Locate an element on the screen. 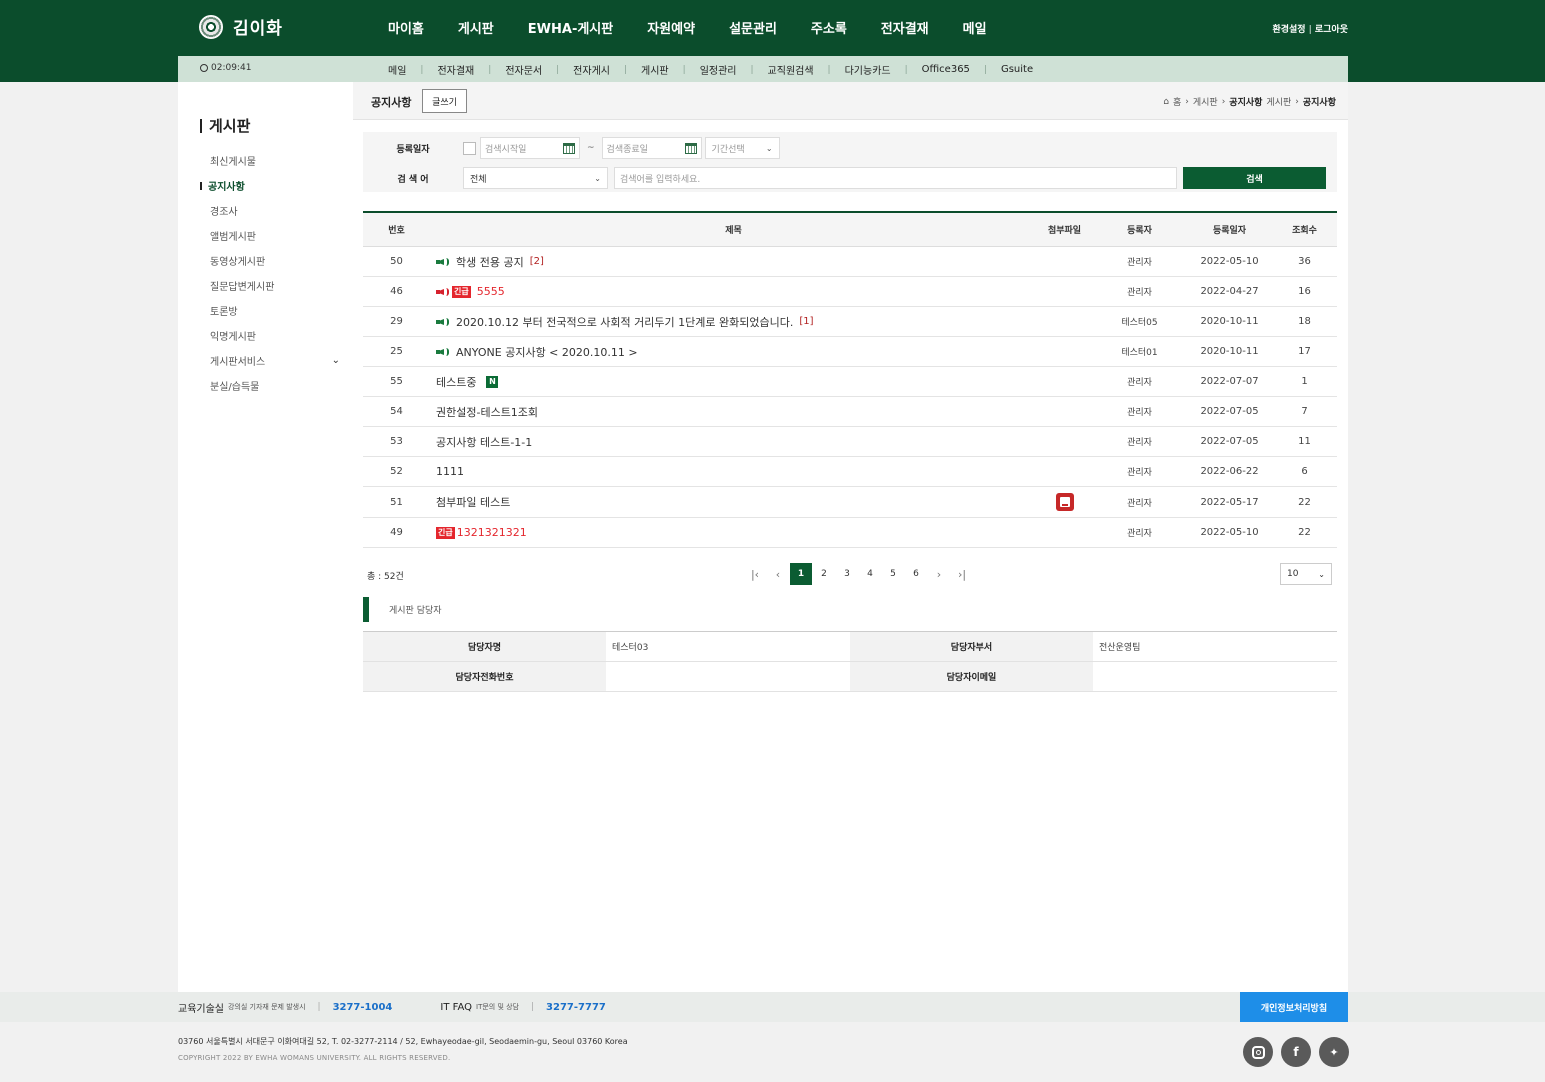 Image resolution: width=1545 pixels, height=1082 pixels. table-row: 52 1111 관리자 2022-06-22 6 is located at coordinates (850, 472).